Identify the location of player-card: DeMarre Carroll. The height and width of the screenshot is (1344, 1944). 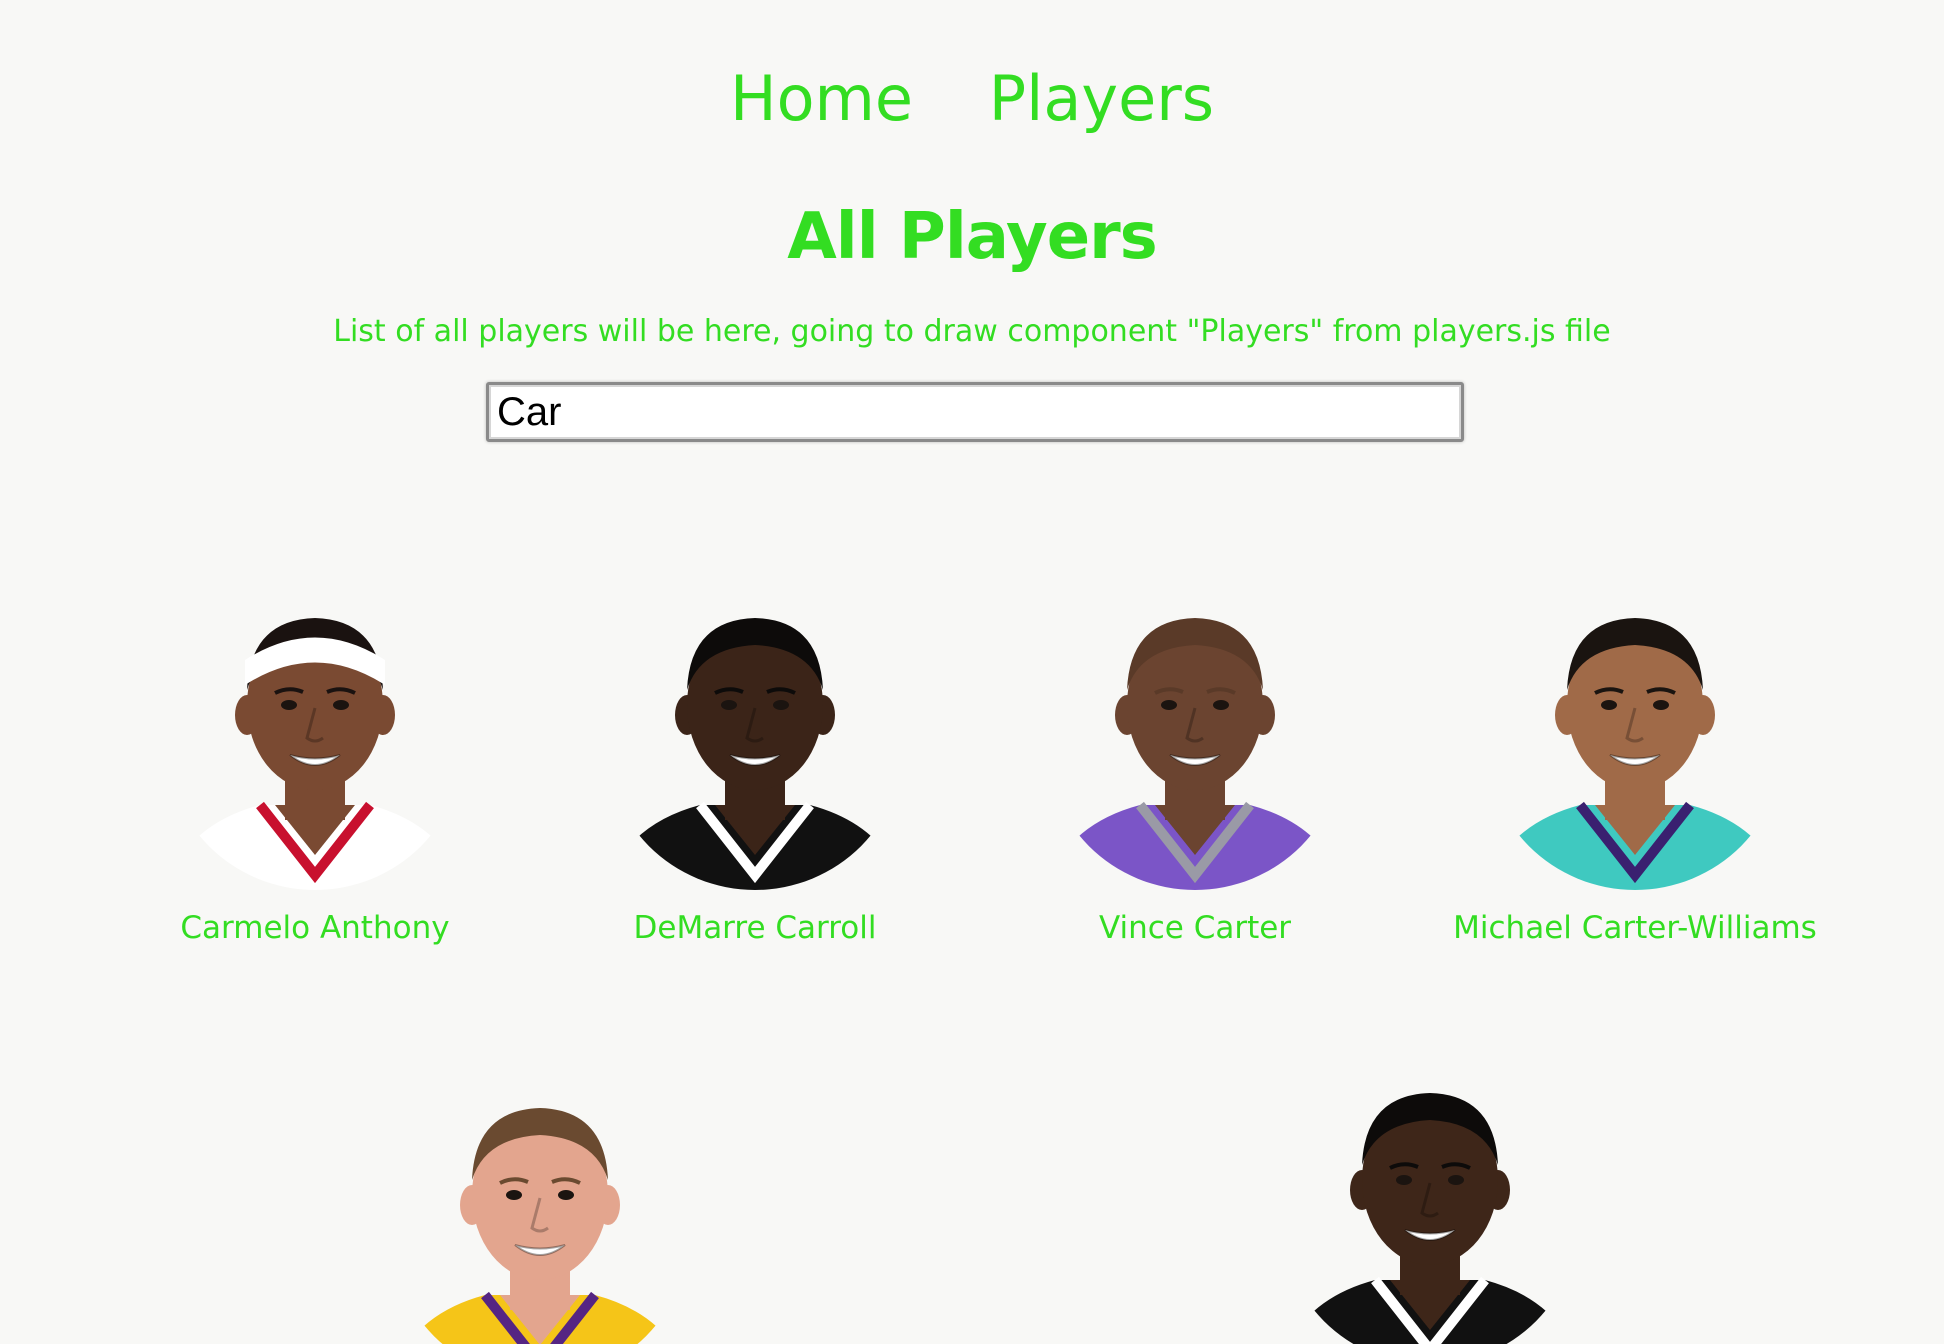
(755, 768).